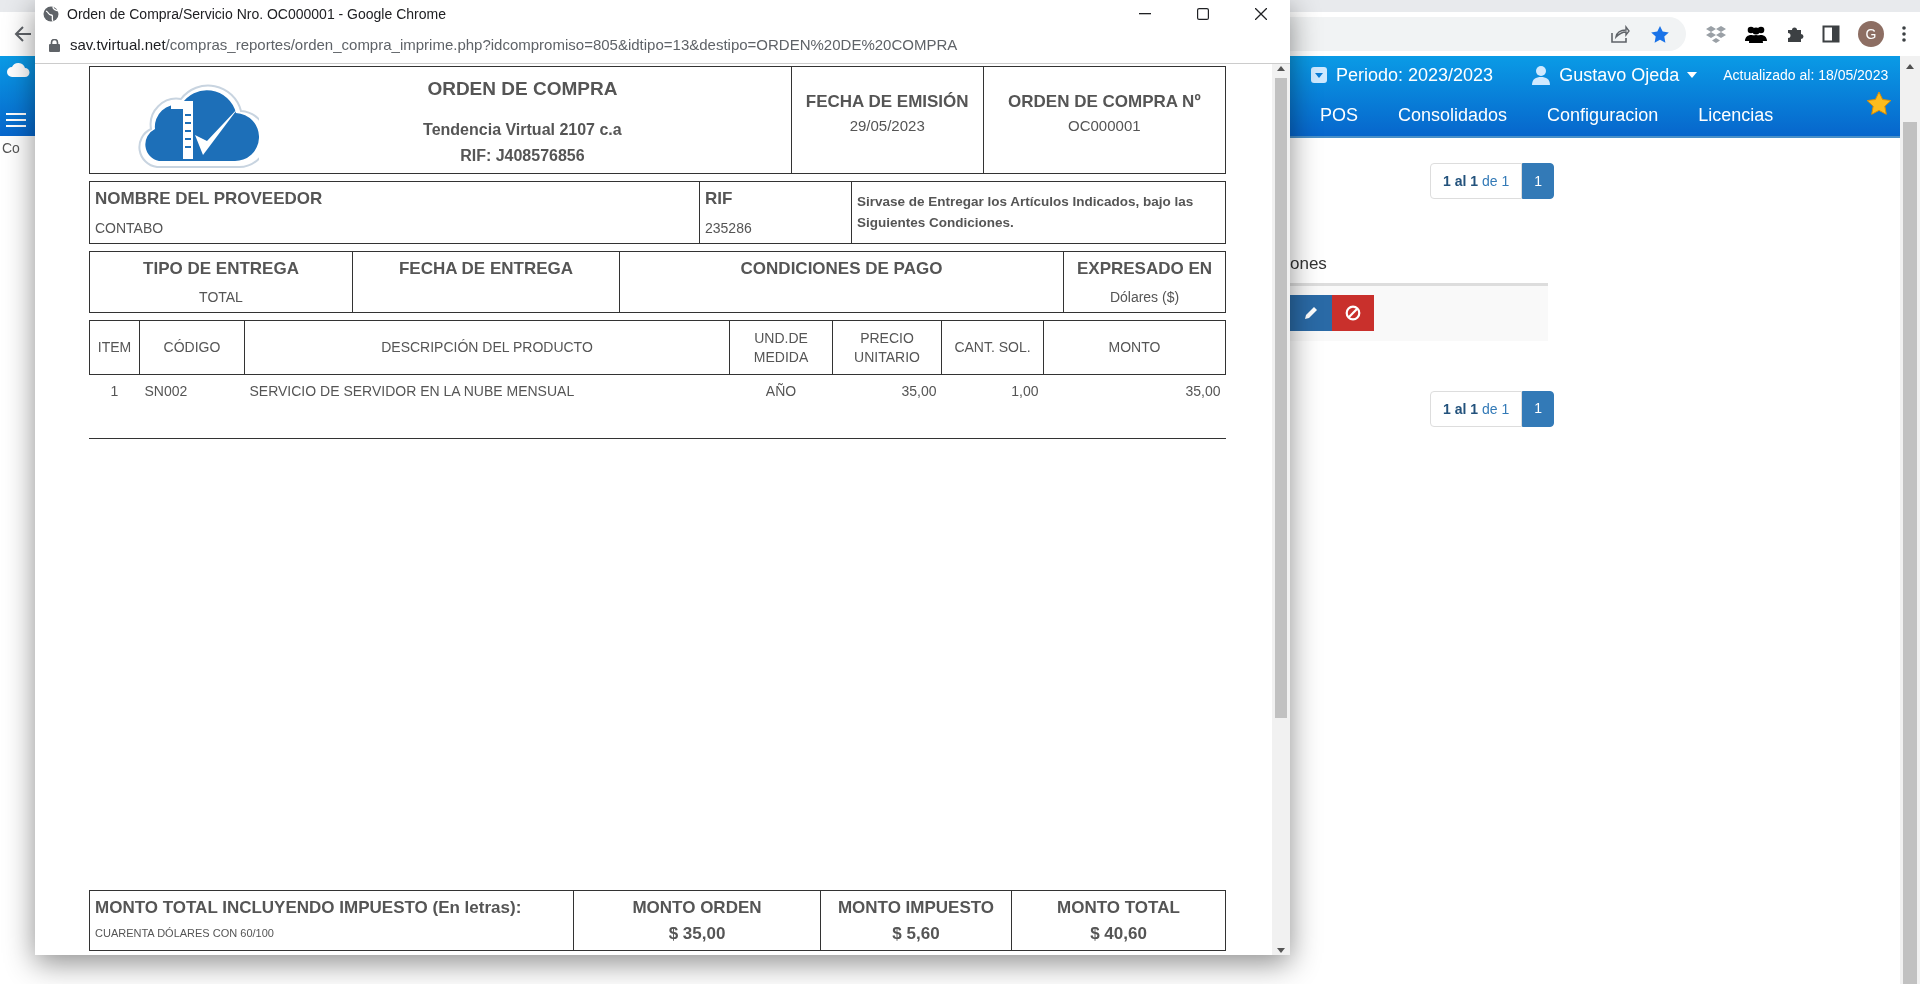 Image resolution: width=1920 pixels, height=984 pixels. What do you see at coordinates (1756, 34) in the screenshot?
I see `people-icon` at bounding box center [1756, 34].